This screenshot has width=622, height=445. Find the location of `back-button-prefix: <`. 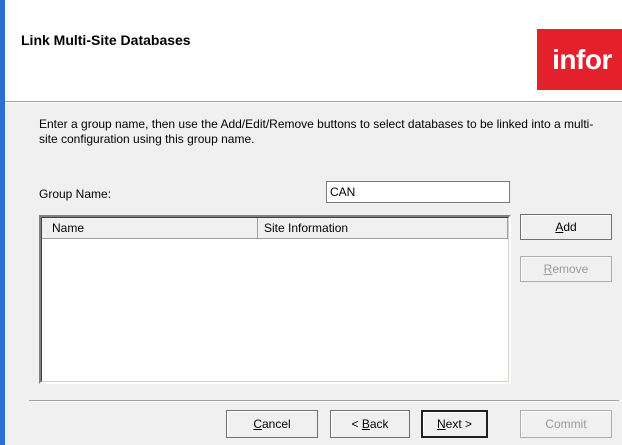

back-button-prefix: < is located at coordinates (356, 424).